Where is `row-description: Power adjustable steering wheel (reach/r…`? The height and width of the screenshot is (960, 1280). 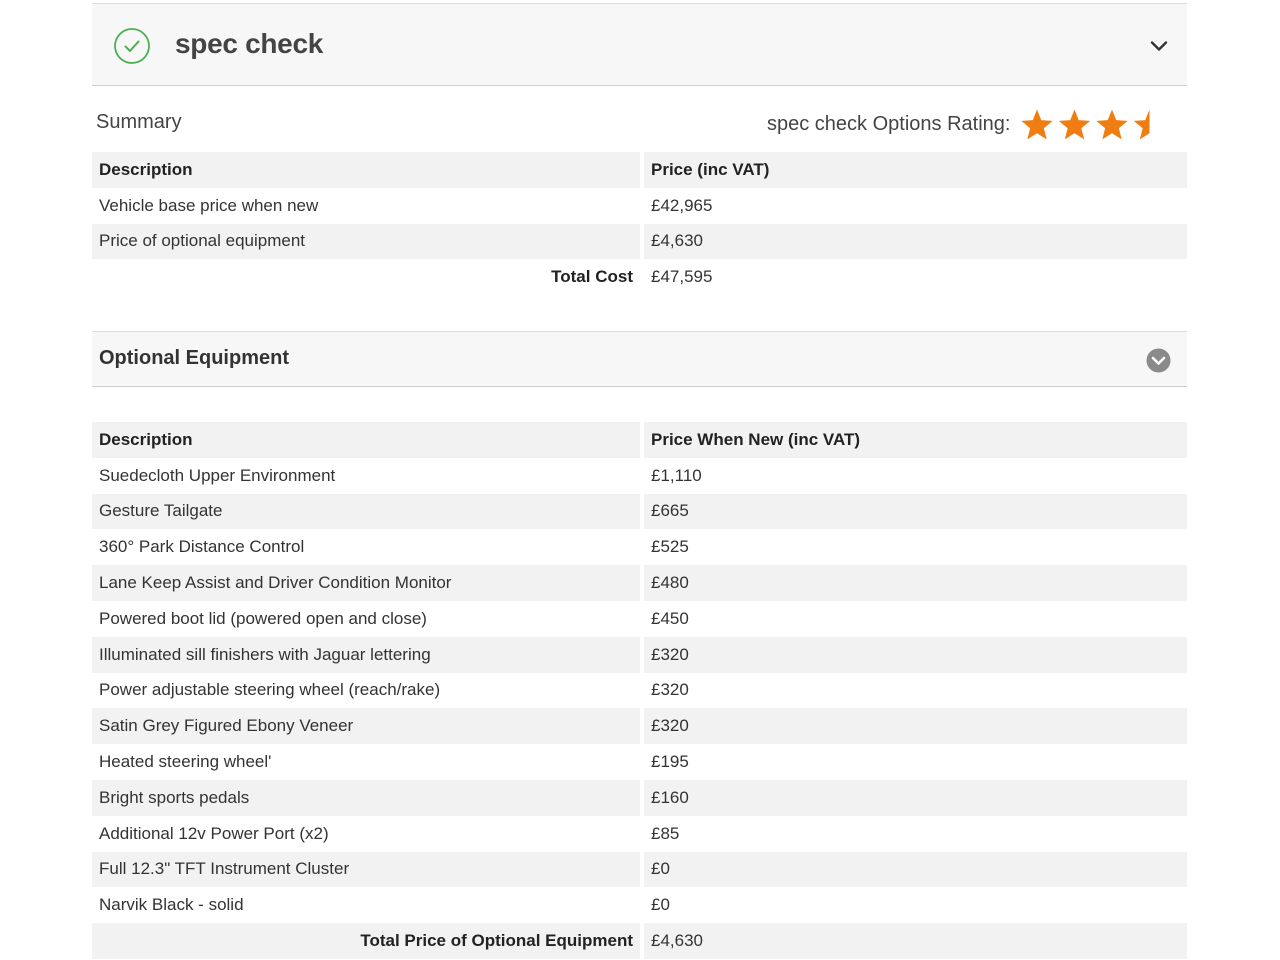
row-description: Power adjustable steering wheel (reach/r… is located at coordinates (270, 690).